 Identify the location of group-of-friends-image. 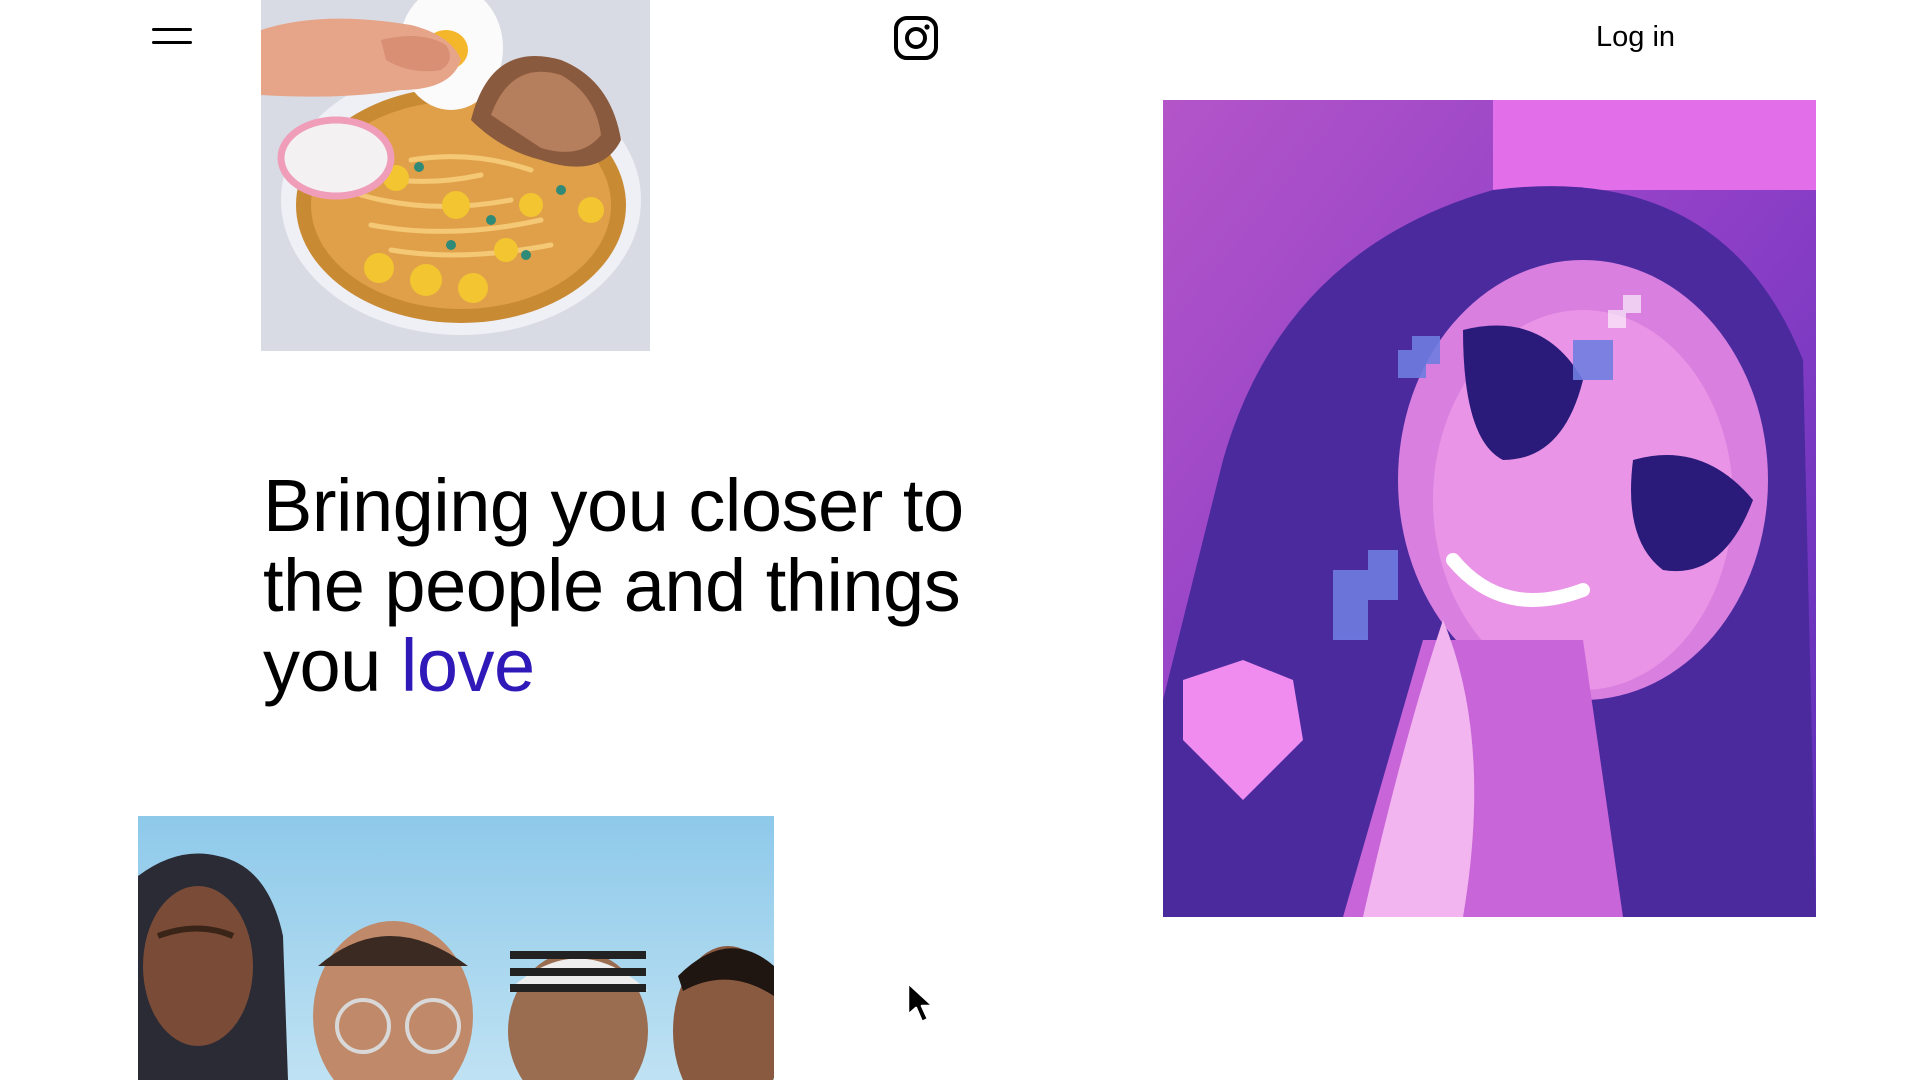
(456, 948).